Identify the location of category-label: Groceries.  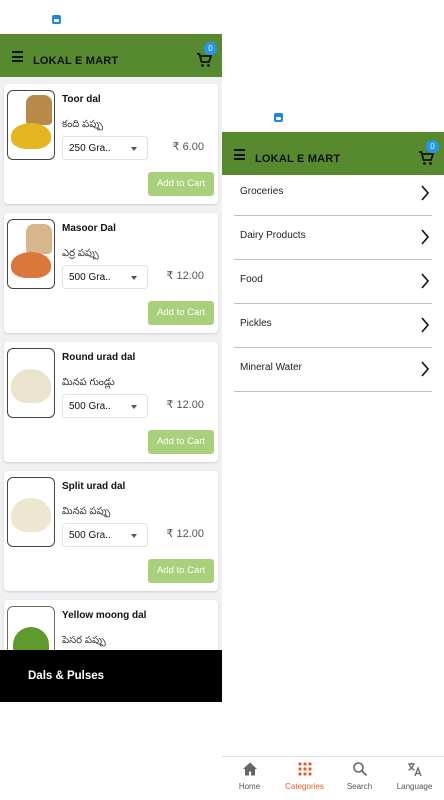
(262, 191).